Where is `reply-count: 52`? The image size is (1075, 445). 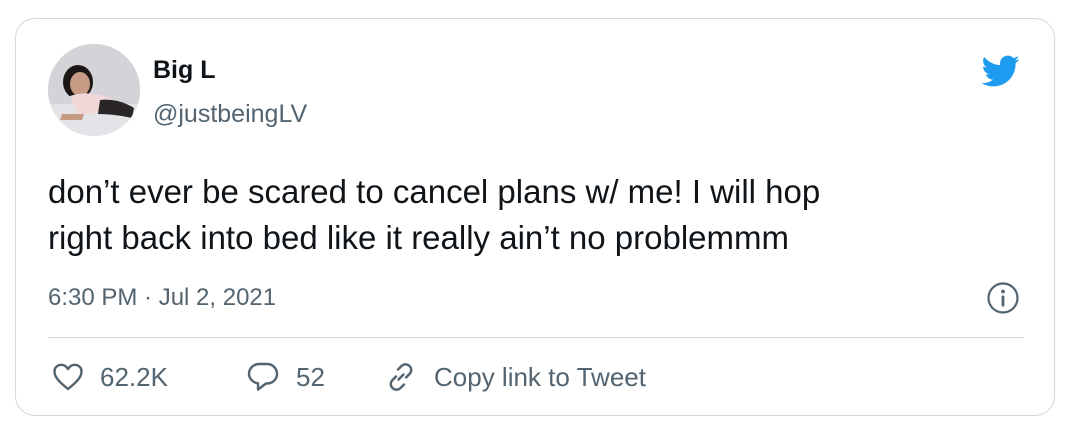 reply-count: 52 is located at coordinates (310, 377).